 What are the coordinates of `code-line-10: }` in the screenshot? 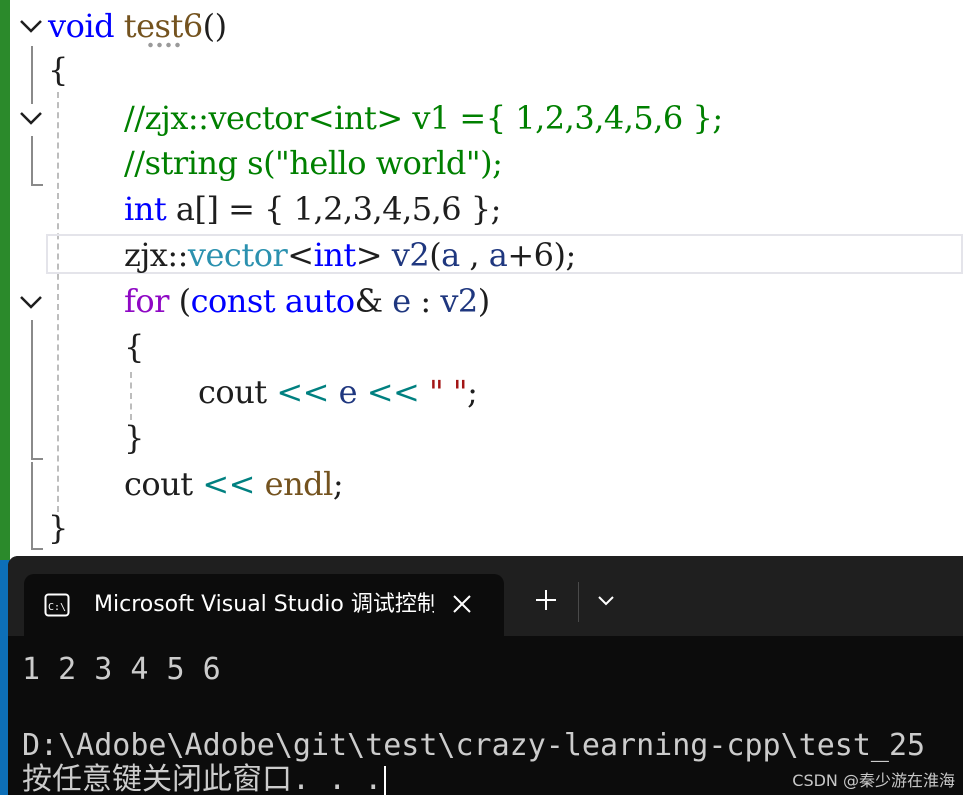 It's located at (134, 438).